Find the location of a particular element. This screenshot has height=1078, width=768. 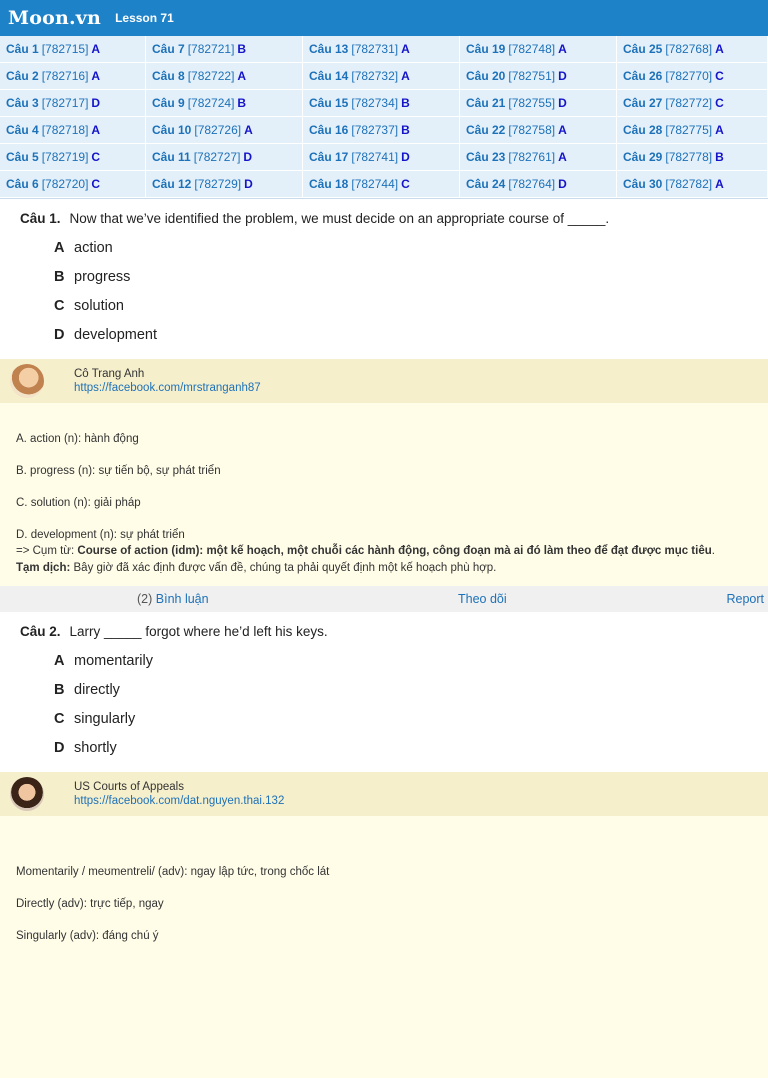

options-list: Aaction Bprogress Csolution Ddevelopment is located at coordinates (384, 291).